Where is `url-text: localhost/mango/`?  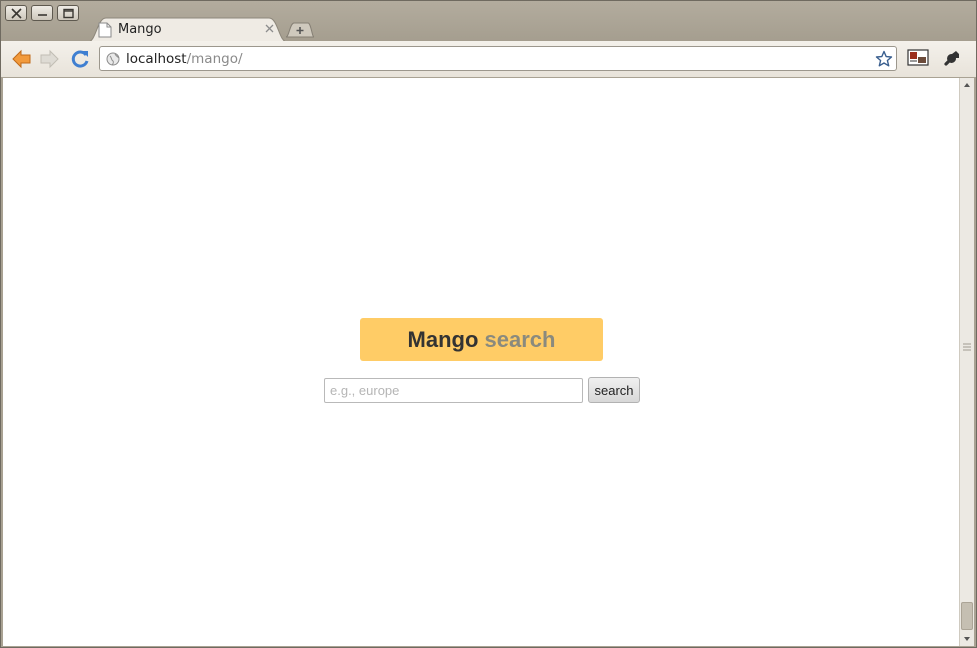 url-text: localhost/mango/ is located at coordinates (184, 59).